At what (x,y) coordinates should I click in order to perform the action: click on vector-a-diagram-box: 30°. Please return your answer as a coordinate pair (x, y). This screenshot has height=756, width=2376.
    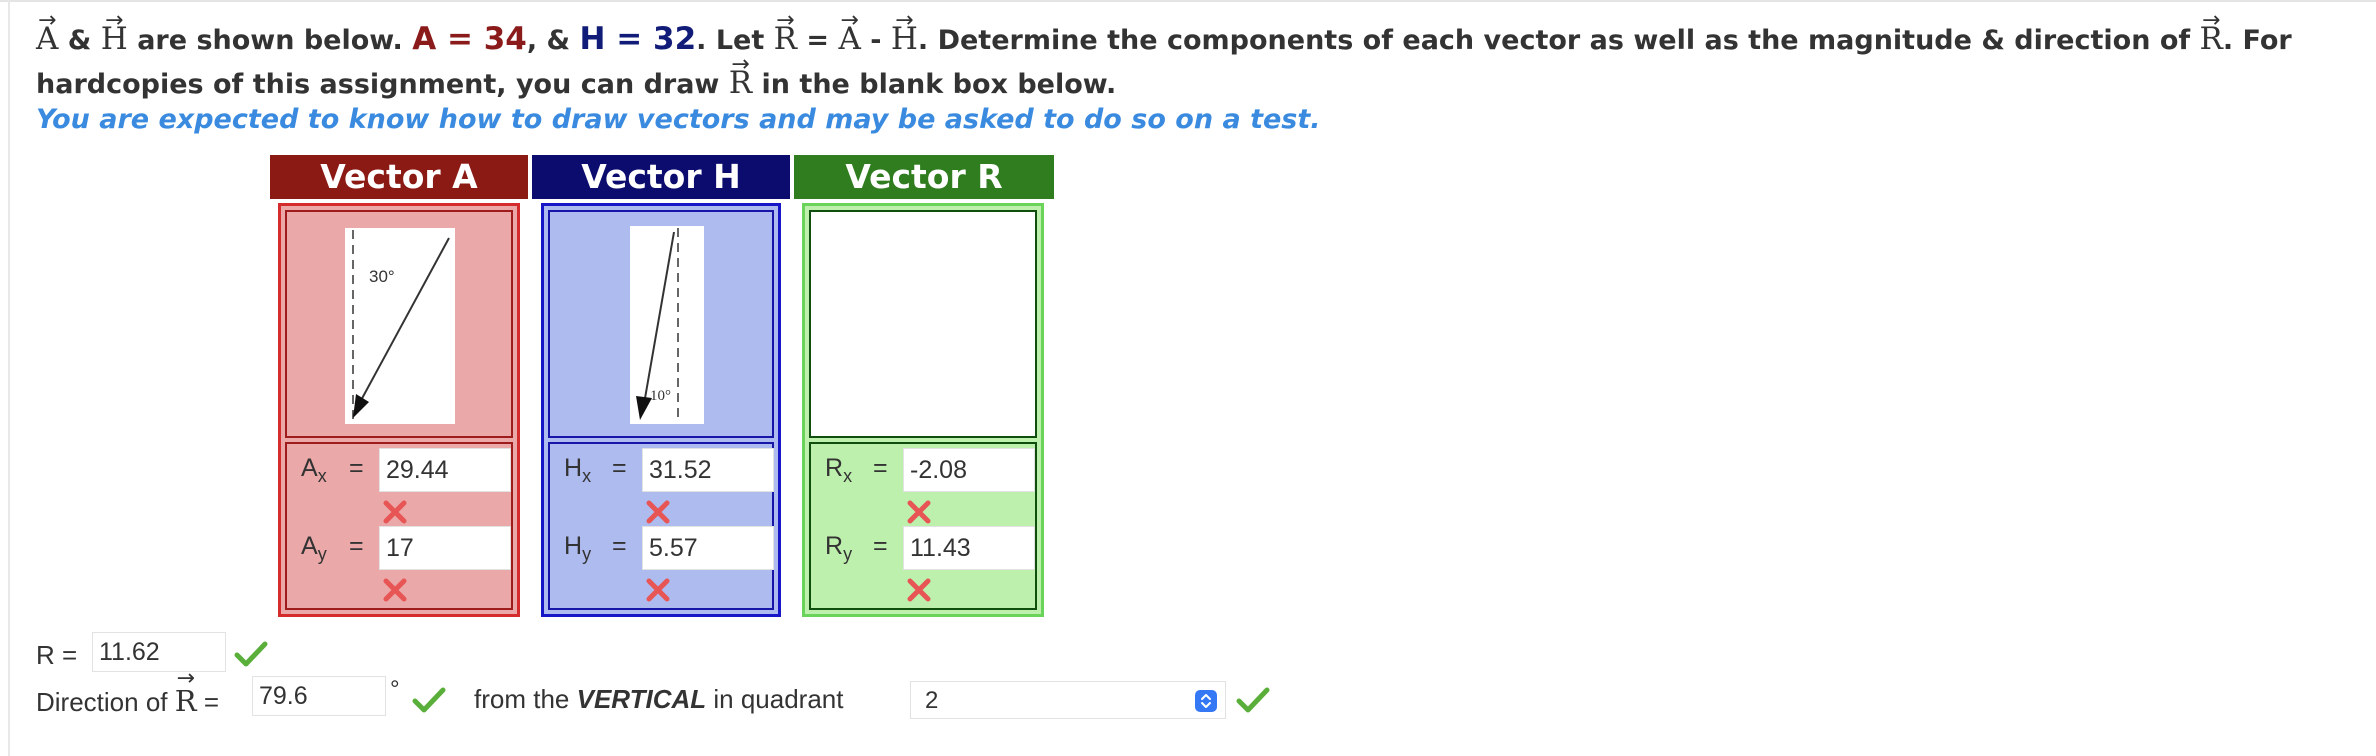
    Looking at the image, I should click on (399, 324).